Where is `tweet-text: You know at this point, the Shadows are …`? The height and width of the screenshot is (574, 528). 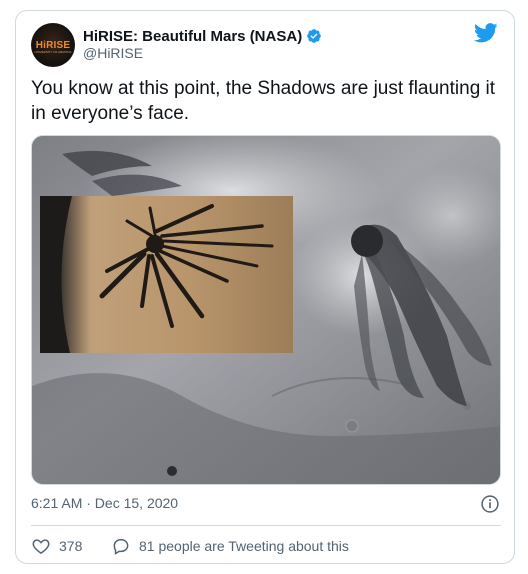
tweet-text: You know at this point, the Shadows are … is located at coordinates (263, 101).